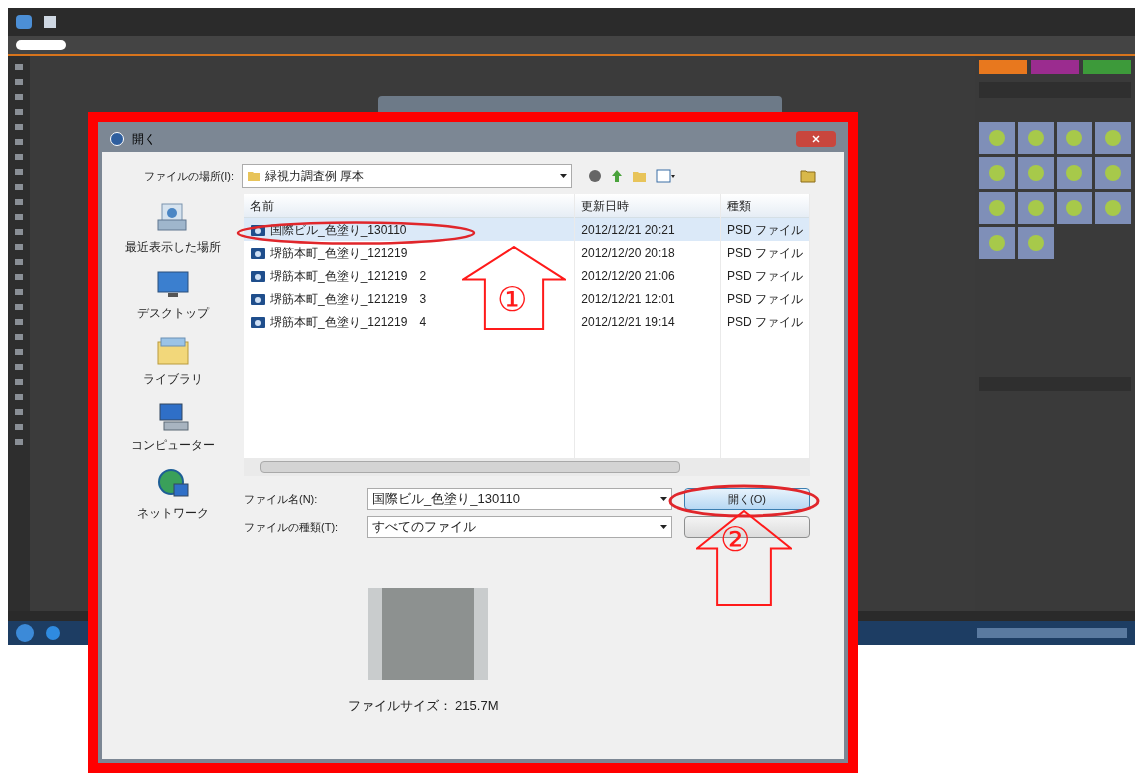 The width and height of the screenshot is (1135, 773). I want to click on up-folder-icon, so click(617, 176).